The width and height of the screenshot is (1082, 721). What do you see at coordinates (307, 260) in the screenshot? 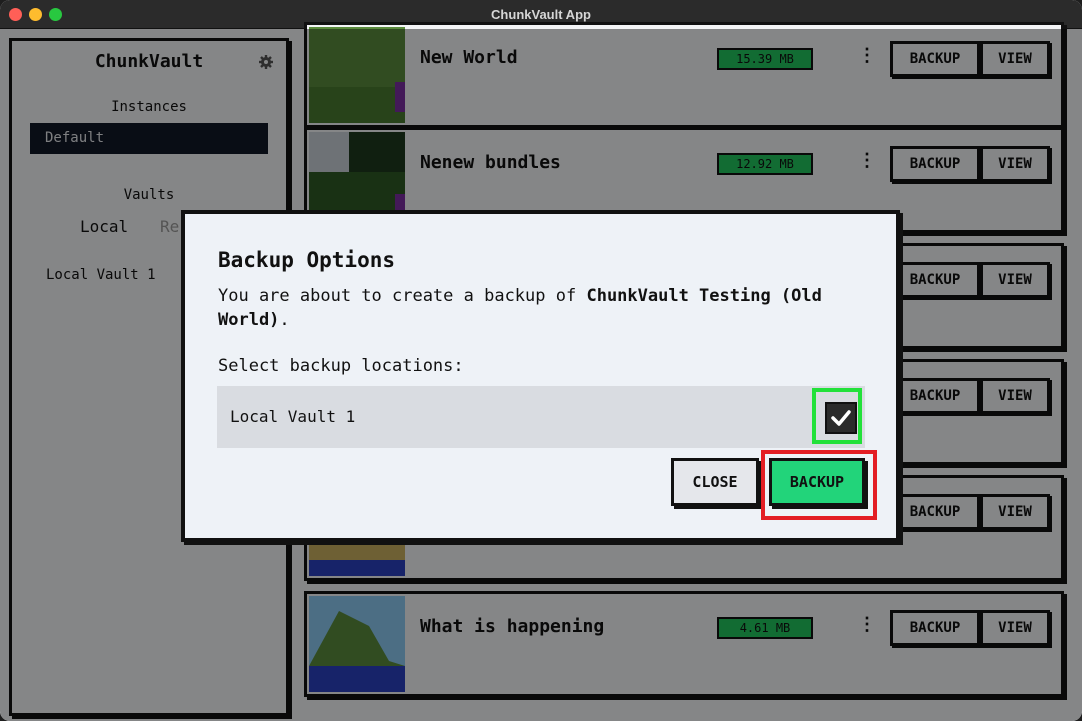
I see `dialog-title: Backup Options` at bounding box center [307, 260].